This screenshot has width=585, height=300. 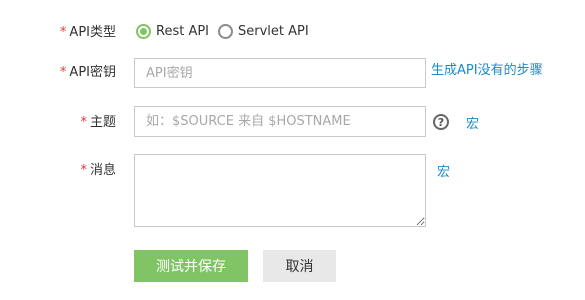 What do you see at coordinates (441, 122) in the screenshot?
I see `question-circle-icon: ?` at bounding box center [441, 122].